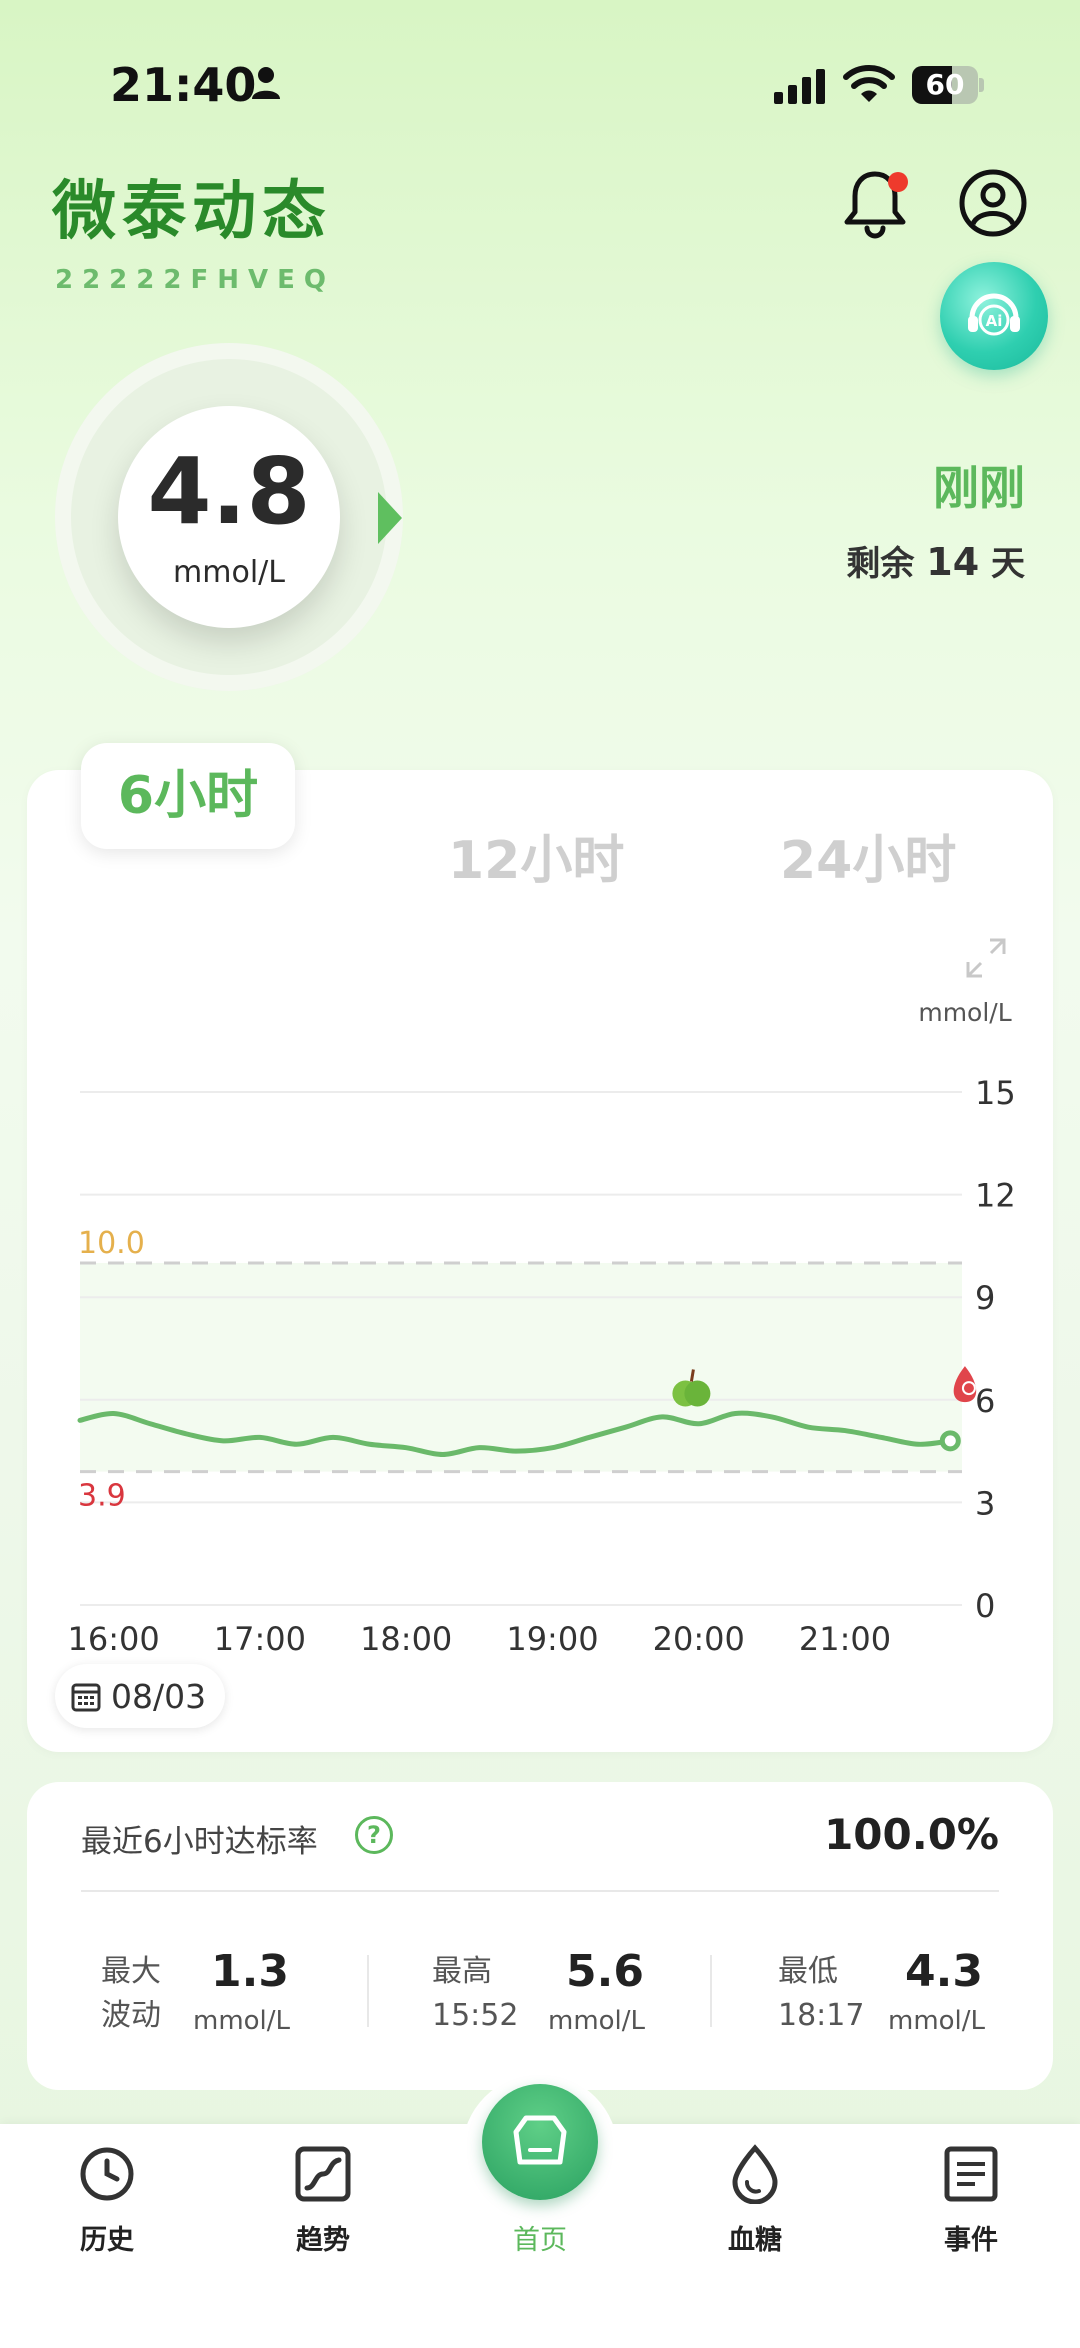 The width and height of the screenshot is (1080, 2348). I want to click on highest-value: 5.6, so click(605, 1971).